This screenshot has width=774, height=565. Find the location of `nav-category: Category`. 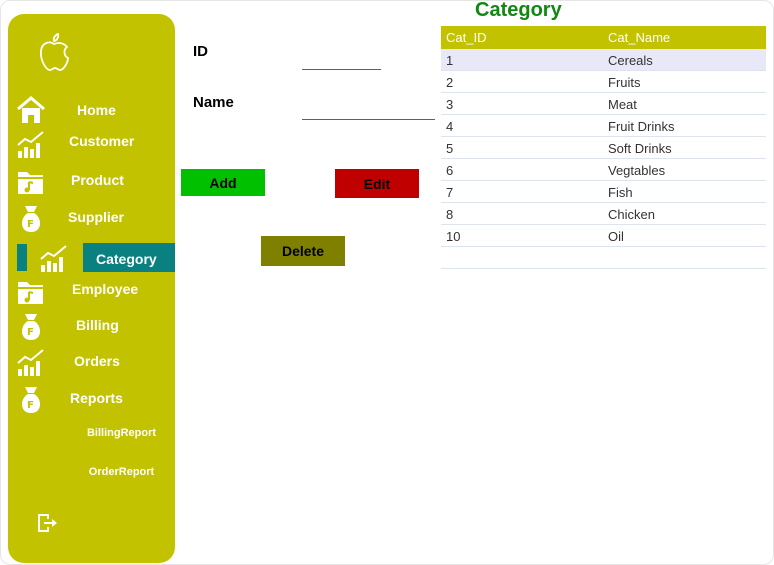

nav-category: Category is located at coordinates (91, 259).